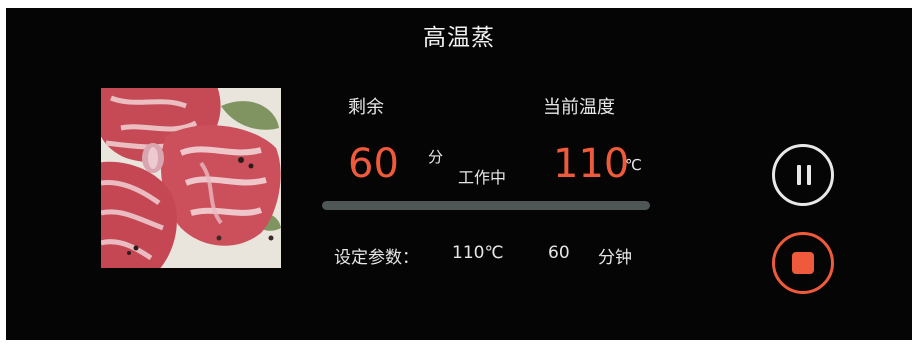 This screenshot has height=348, width=919. Describe the element at coordinates (459, 38) in the screenshot. I see `program-title: 高温蒸` at that location.